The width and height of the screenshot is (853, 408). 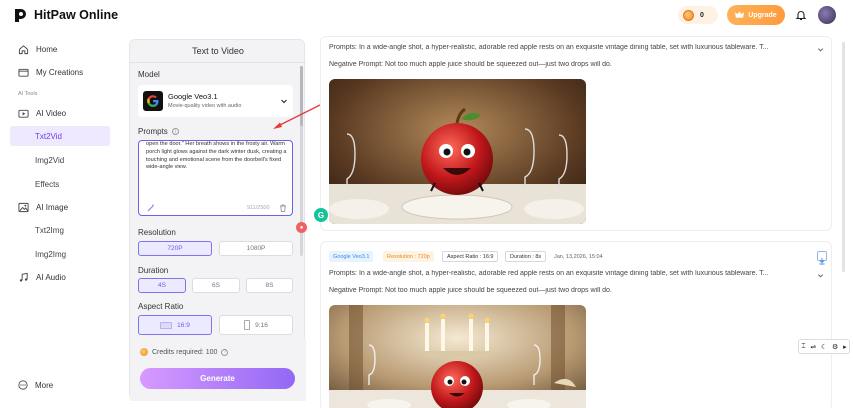 What do you see at coordinates (256, 248) in the screenshot?
I see `resolution-1080p-option: 1080P` at bounding box center [256, 248].